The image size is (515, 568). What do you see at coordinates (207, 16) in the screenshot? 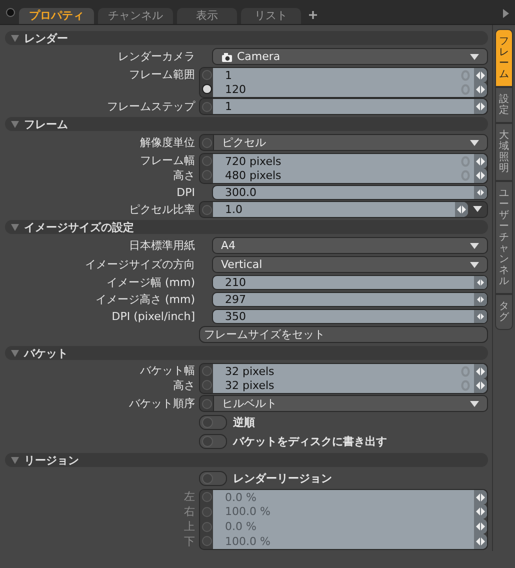
I see `tab: 表示` at bounding box center [207, 16].